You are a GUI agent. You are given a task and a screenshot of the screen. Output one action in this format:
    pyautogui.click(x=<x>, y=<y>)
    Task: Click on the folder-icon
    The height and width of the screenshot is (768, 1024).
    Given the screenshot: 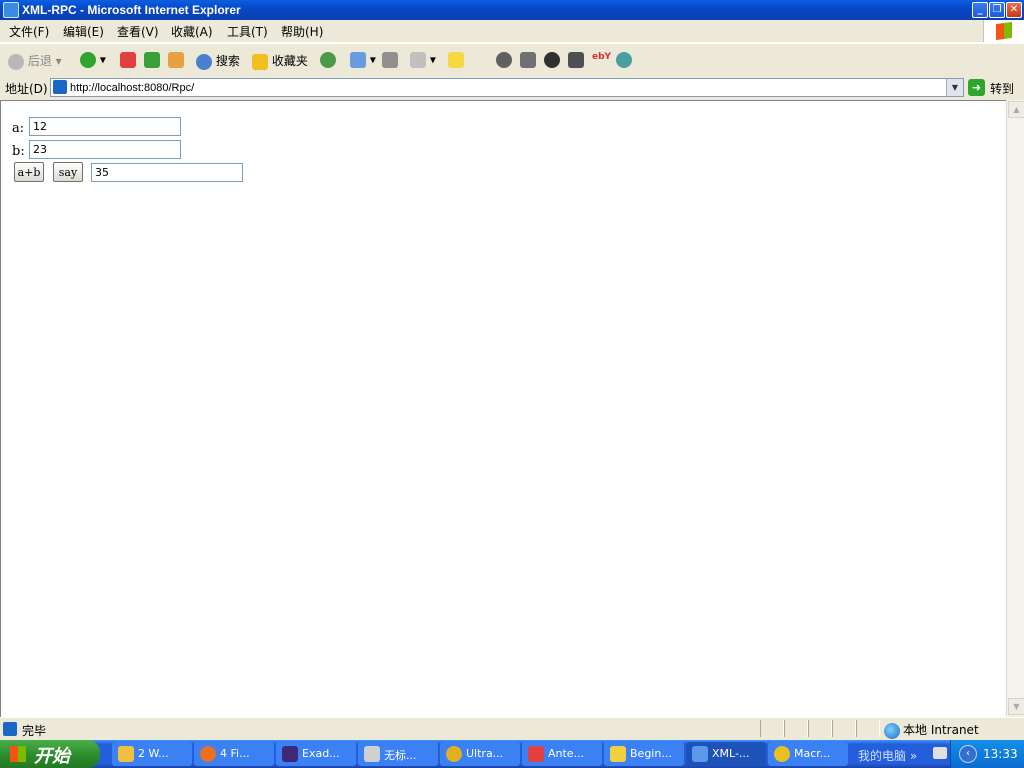 What is the action you would take?
    pyautogui.click(x=126, y=754)
    